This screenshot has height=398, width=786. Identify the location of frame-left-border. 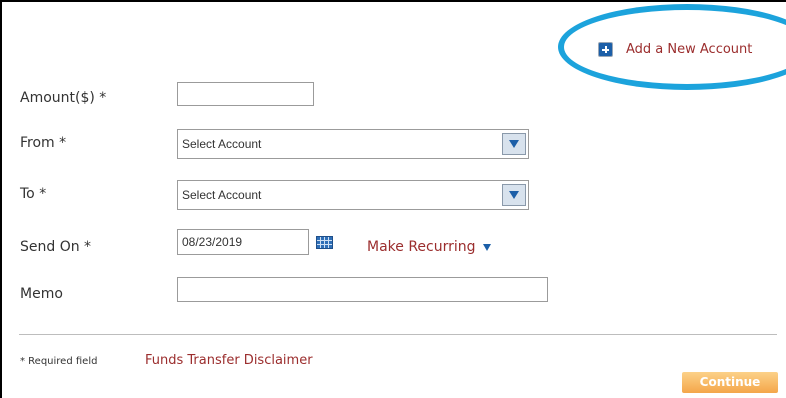
(1, 199).